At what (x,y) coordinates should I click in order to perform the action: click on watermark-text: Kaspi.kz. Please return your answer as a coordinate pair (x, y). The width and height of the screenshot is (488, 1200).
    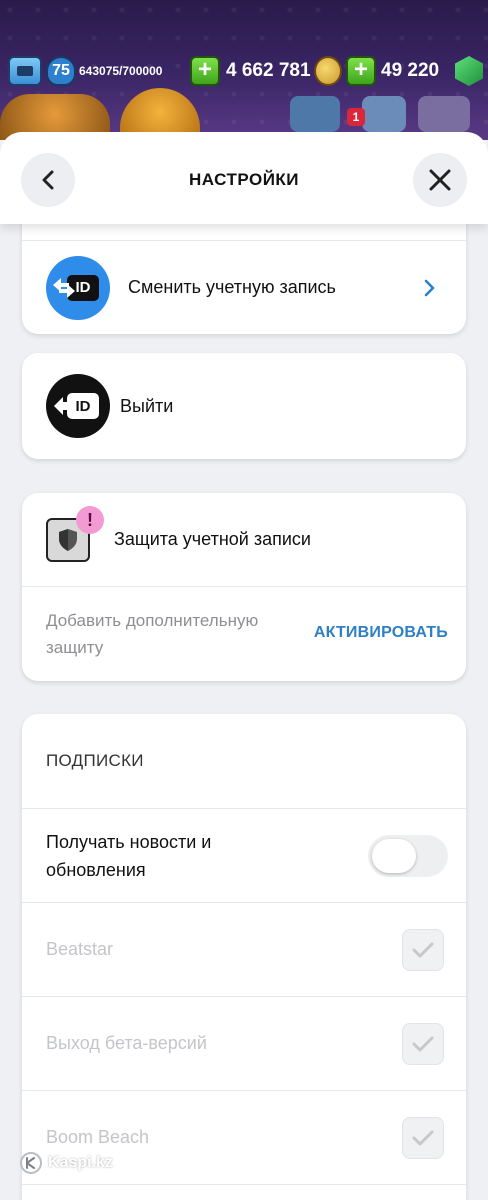
    Looking at the image, I should click on (80, 1162).